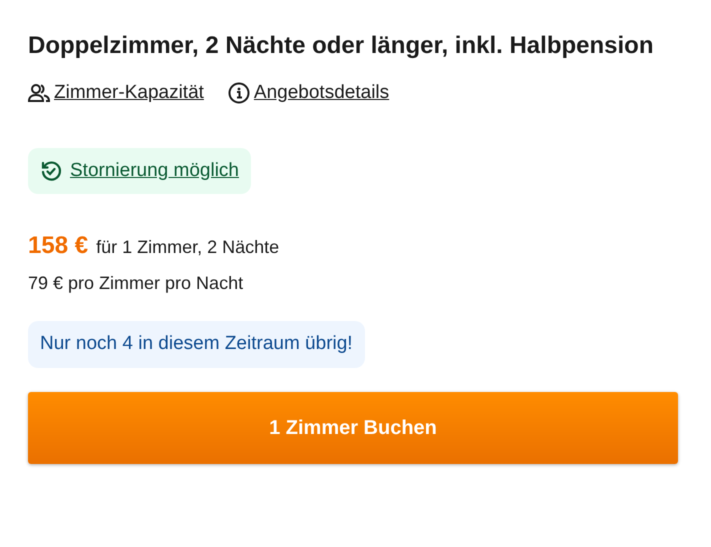 Image resolution: width=711 pixels, height=547 pixels. Describe the element at coordinates (188, 248) in the screenshot. I see `price-note: für 1 Zimmer, 2 Nächte` at that location.